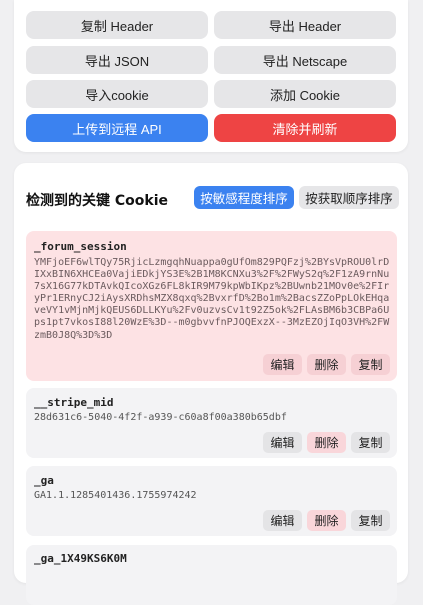 Image resolution: width=423 pixels, height=605 pixels. I want to click on cookie-name: _forum_session, so click(80, 246).